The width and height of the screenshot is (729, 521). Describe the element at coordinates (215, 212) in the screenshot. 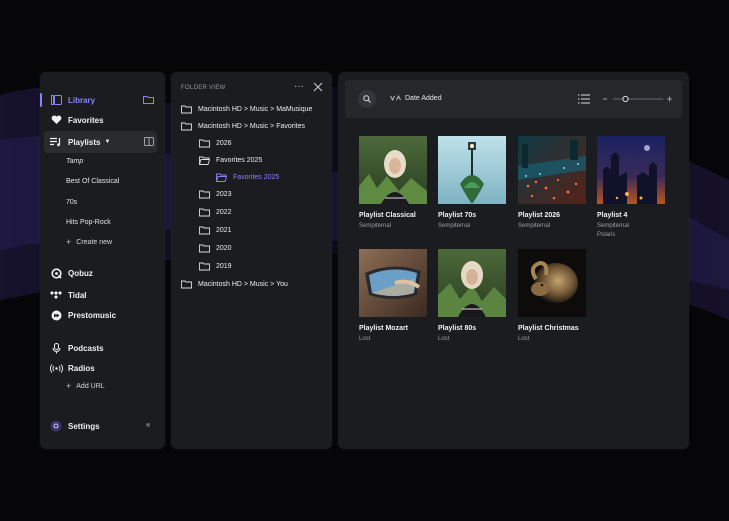

I see `folder-row: 2022` at that location.